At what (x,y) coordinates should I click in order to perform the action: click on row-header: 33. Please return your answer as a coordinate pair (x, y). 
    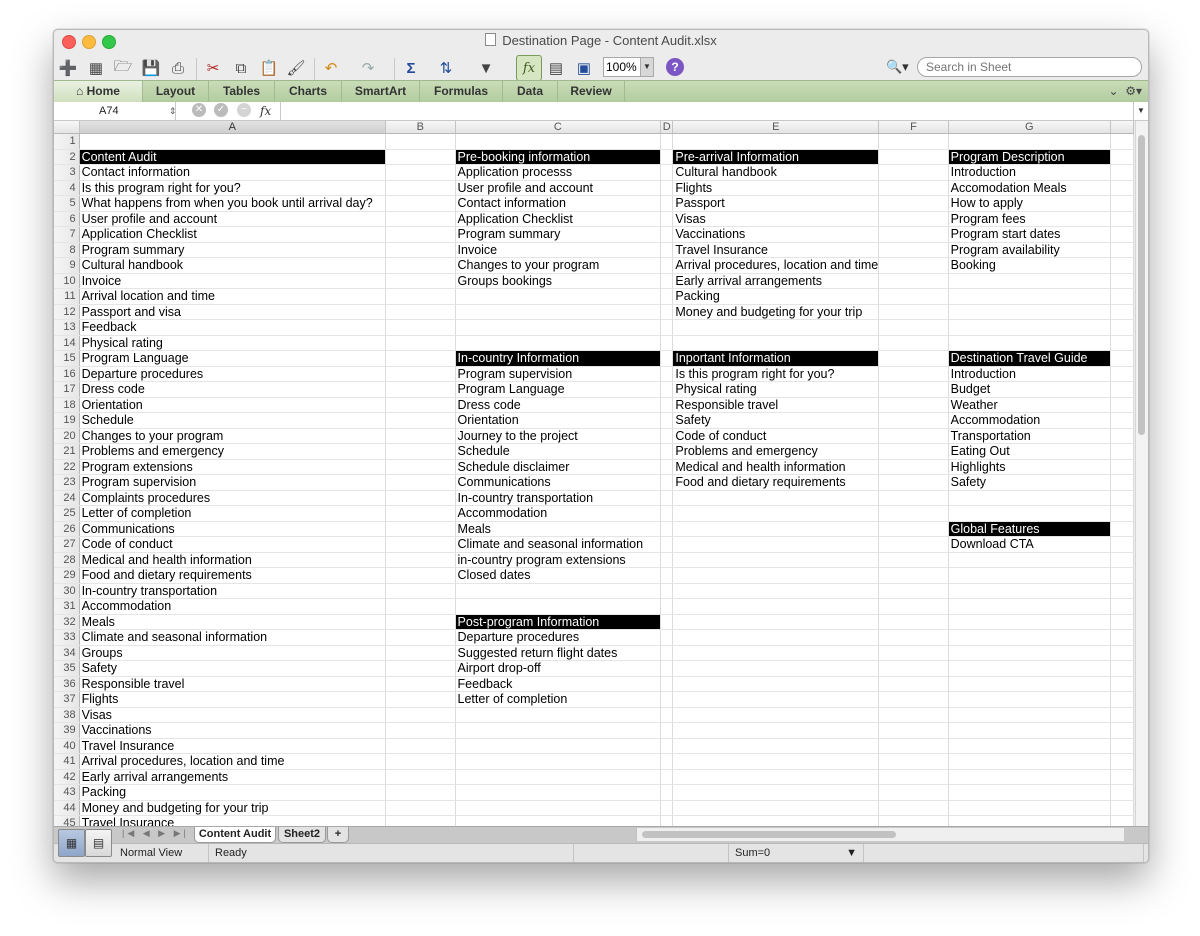
    Looking at the image, I should click on (67, 637).